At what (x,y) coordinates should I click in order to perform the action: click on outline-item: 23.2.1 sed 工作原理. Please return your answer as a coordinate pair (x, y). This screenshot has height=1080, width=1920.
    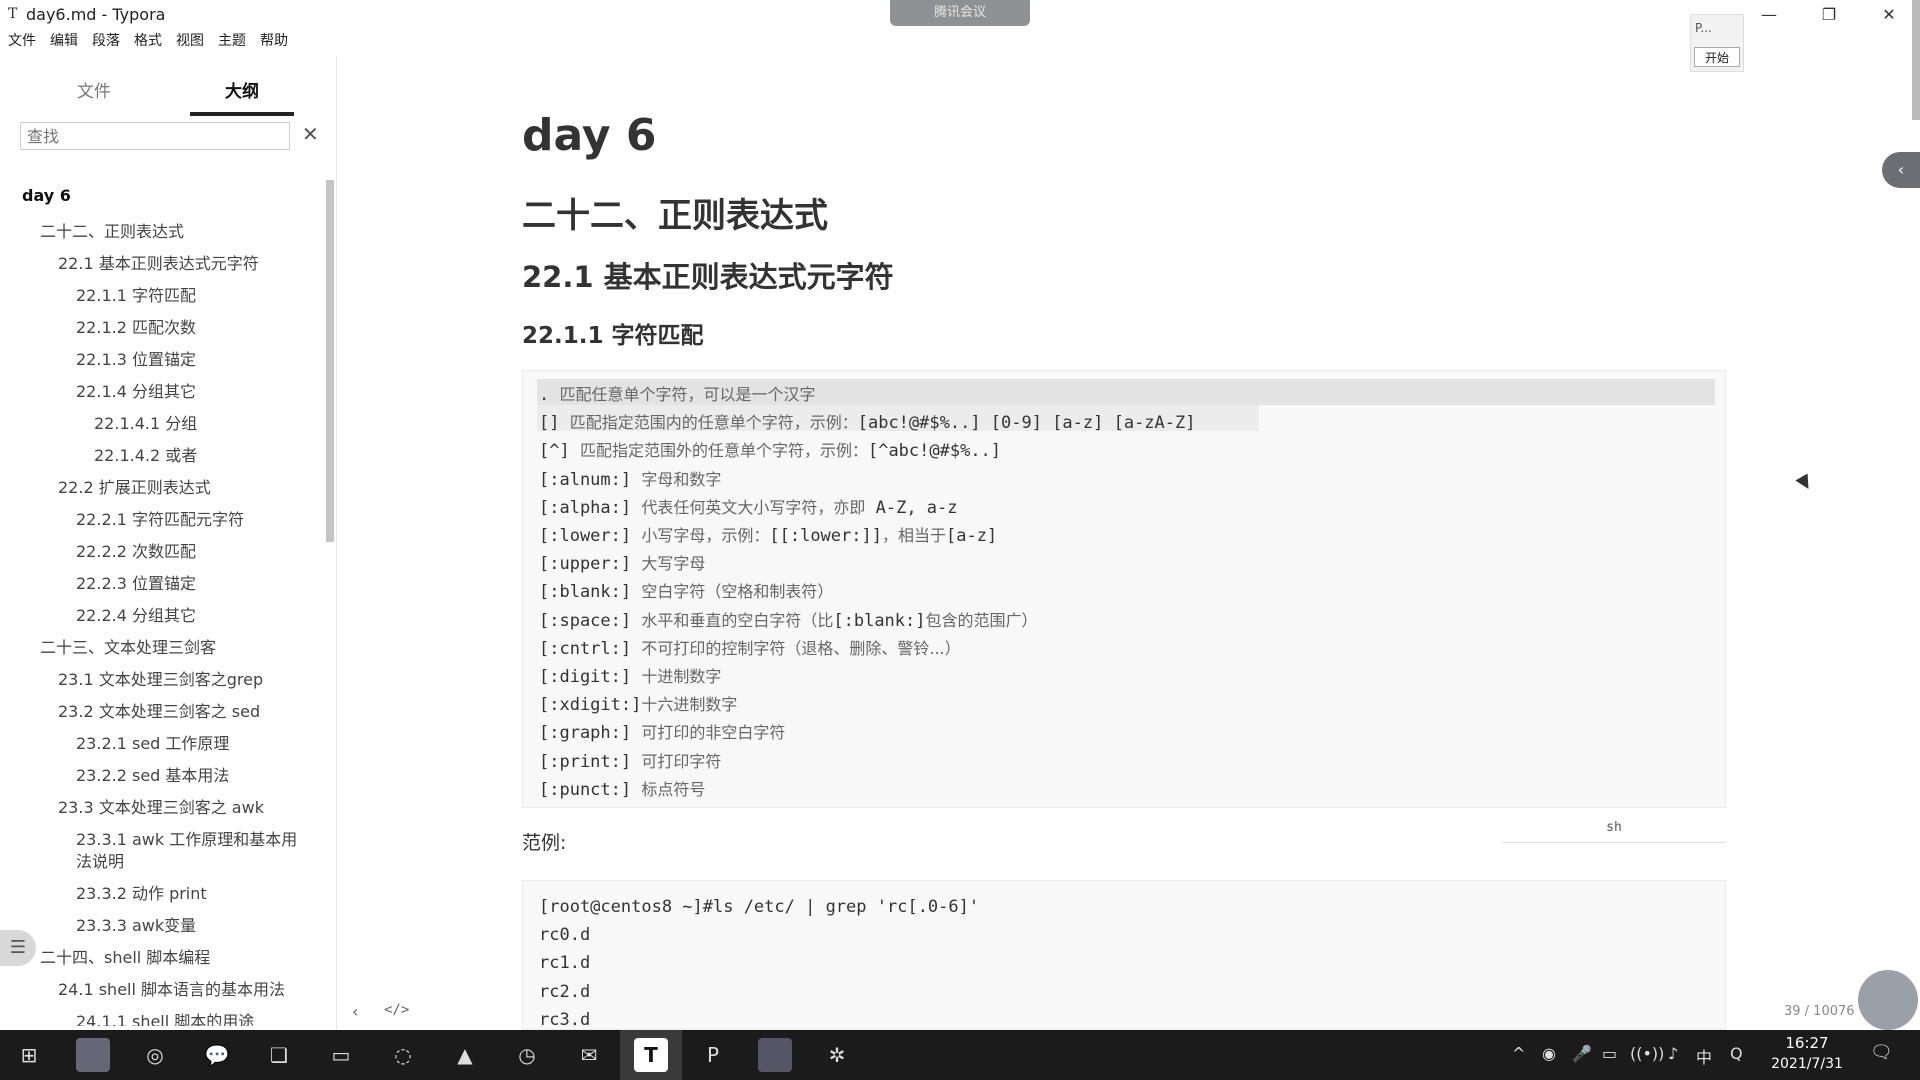
    Looking at the image, I should click on (152, 742).